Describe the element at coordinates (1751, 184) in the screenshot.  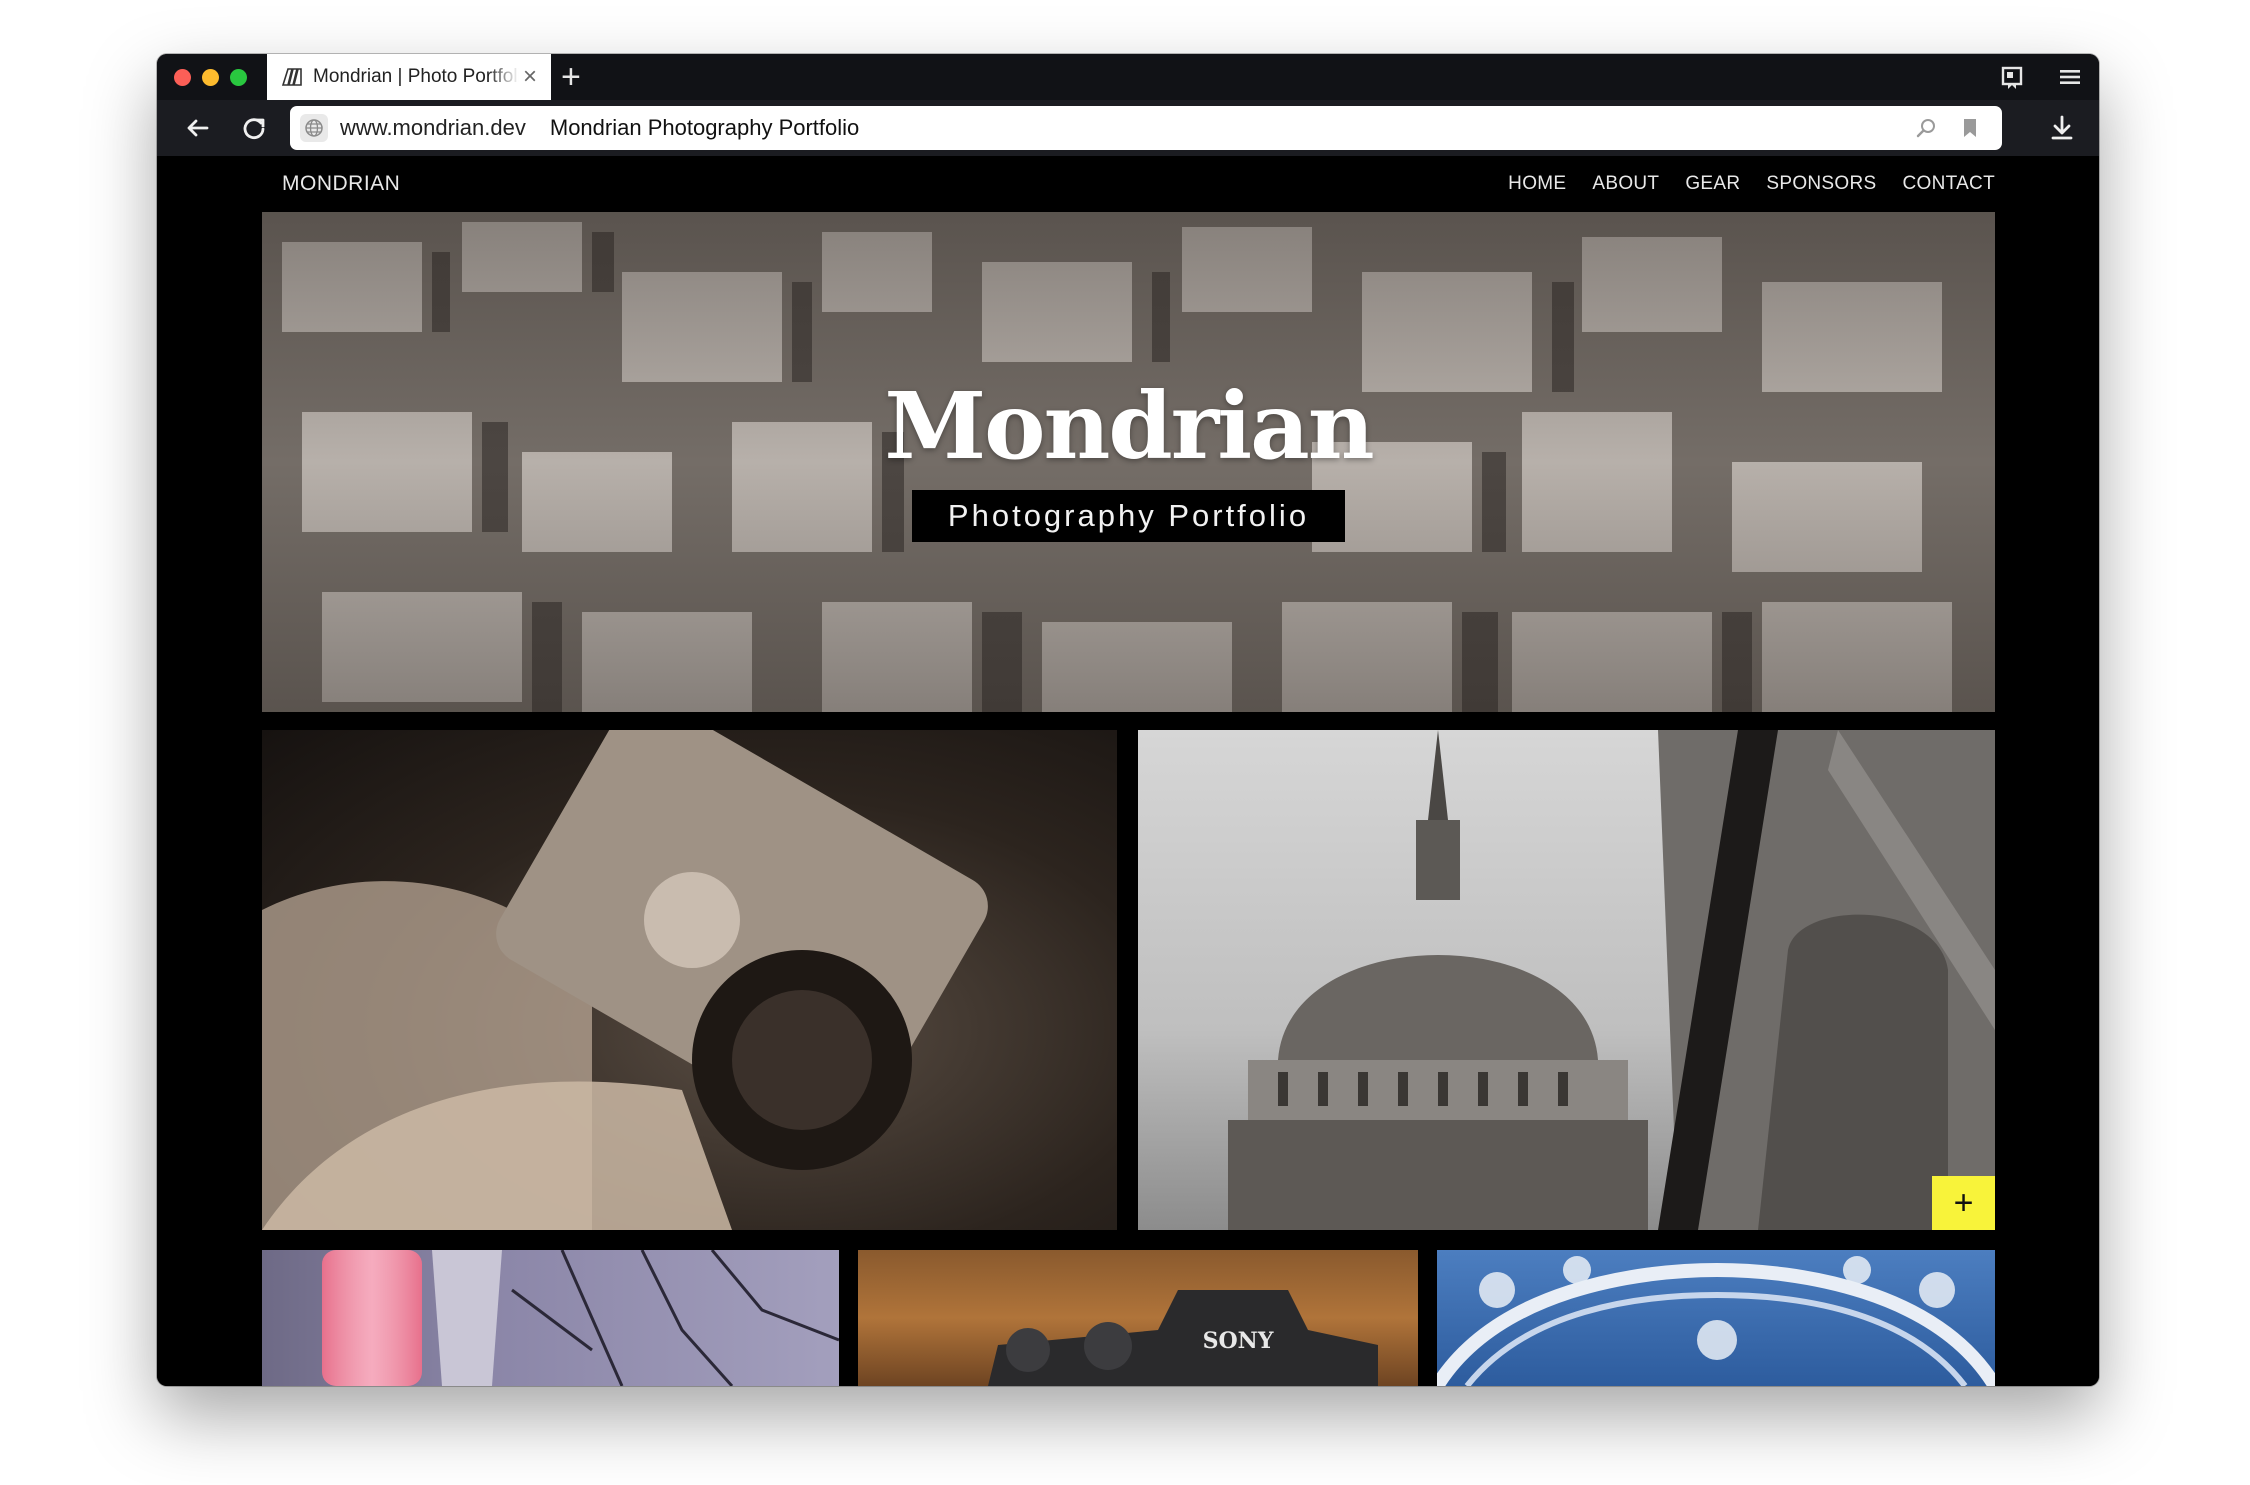
I see `site-menu: HOME ABOUT GEAR SPONSORS CONTACT` at that location.